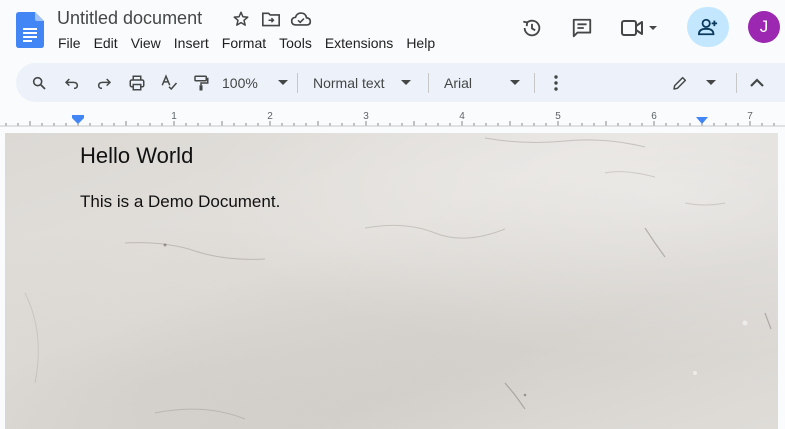 This screenshot has height=429, width=785. Describe the element at coordinates (270, 116) in the screenshot. I see `ruler-label: 2` at that location.